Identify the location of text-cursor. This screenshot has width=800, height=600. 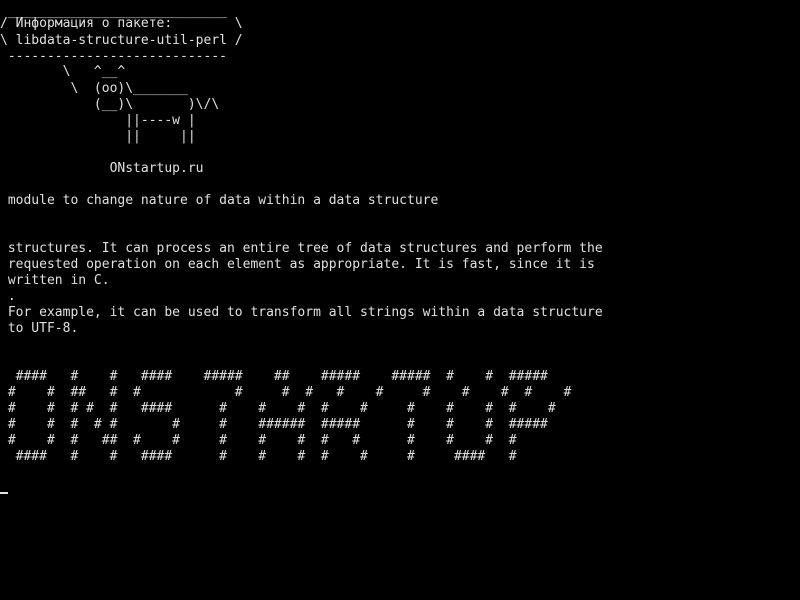
(4, 493).